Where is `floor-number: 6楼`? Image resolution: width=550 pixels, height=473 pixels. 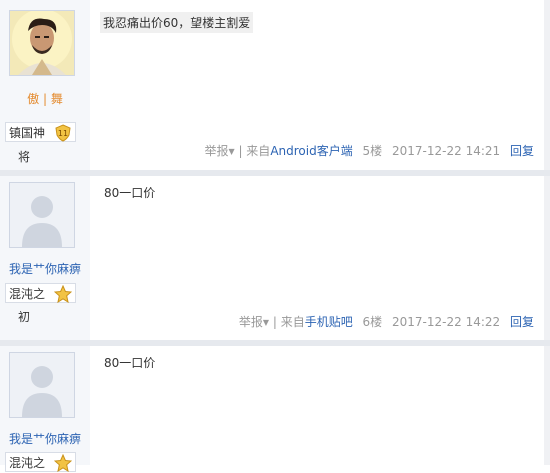
floor-number: 6楼 is located at coordinates (372, 322).